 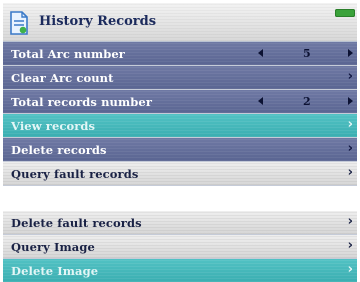 What do you see at coordinates (180, 126) in the screenshot?
I see `view-records-row: View records ›` at bounding box center [180, 126].